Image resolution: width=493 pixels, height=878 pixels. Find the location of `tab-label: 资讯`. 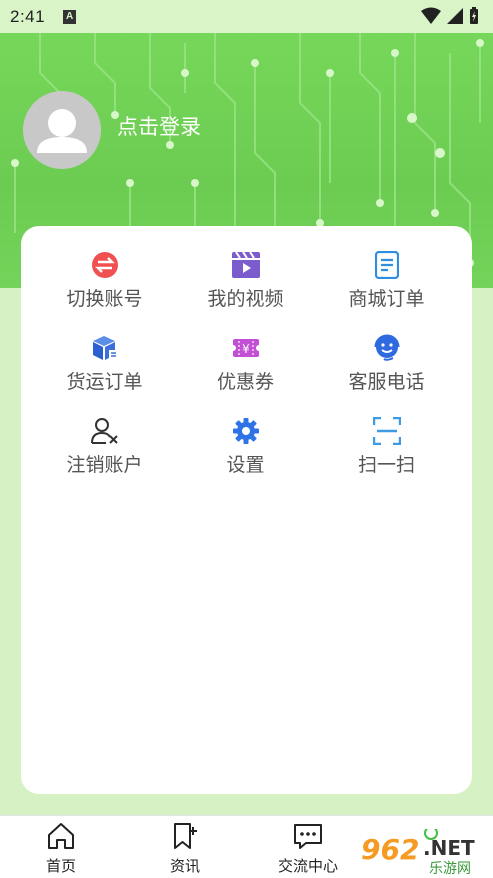

tab-label: 资讯 is located at coordinates (184, 866).